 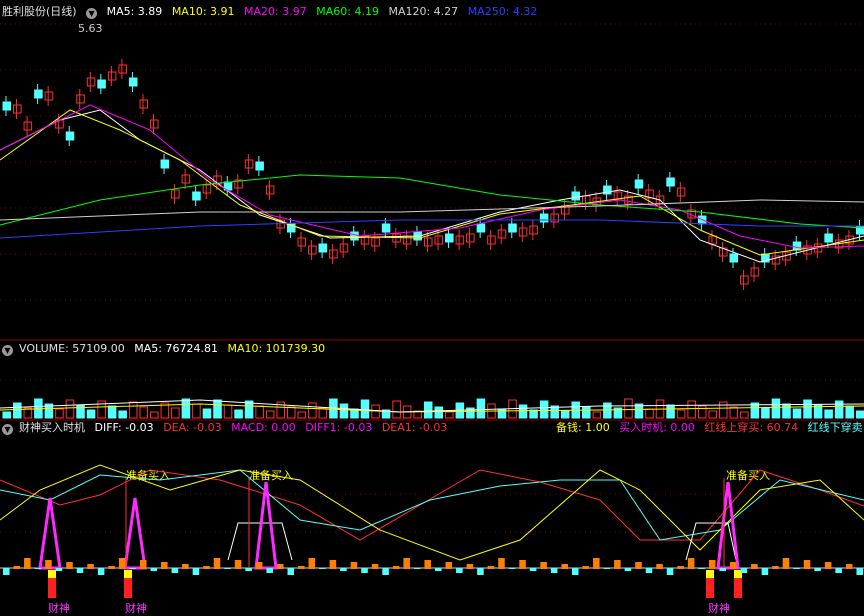 What do you see at coordinates (710, 584) in the screenshot?
I see `caishen-bar` at bounding box center [710, 584].